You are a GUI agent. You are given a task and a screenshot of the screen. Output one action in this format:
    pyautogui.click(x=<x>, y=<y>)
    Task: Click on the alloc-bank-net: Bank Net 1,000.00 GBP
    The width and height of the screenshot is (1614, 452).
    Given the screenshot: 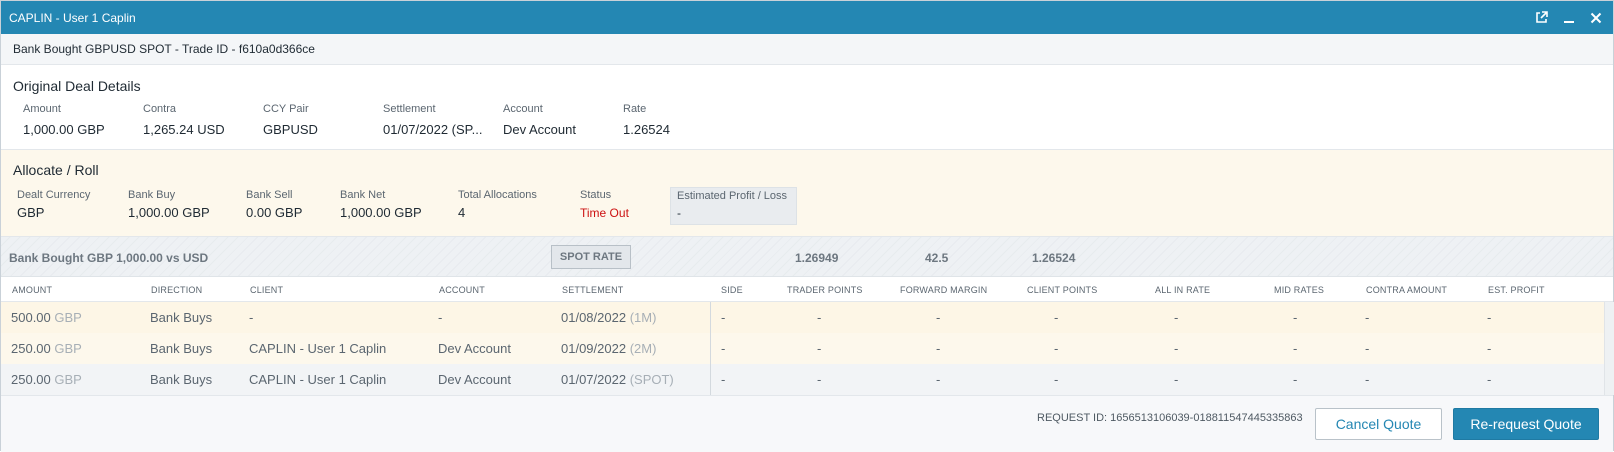 What is the action you would take?
    pyautogui.click(x=381, y=204)
    